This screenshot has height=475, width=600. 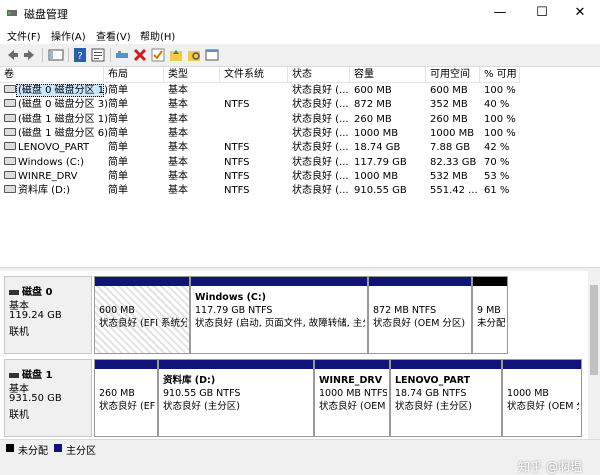 What do you see at coordinates (433, 406) in the screenshot?
I see `partition-status: 状态良好 (主分区)` at bounding box center [433, 406].